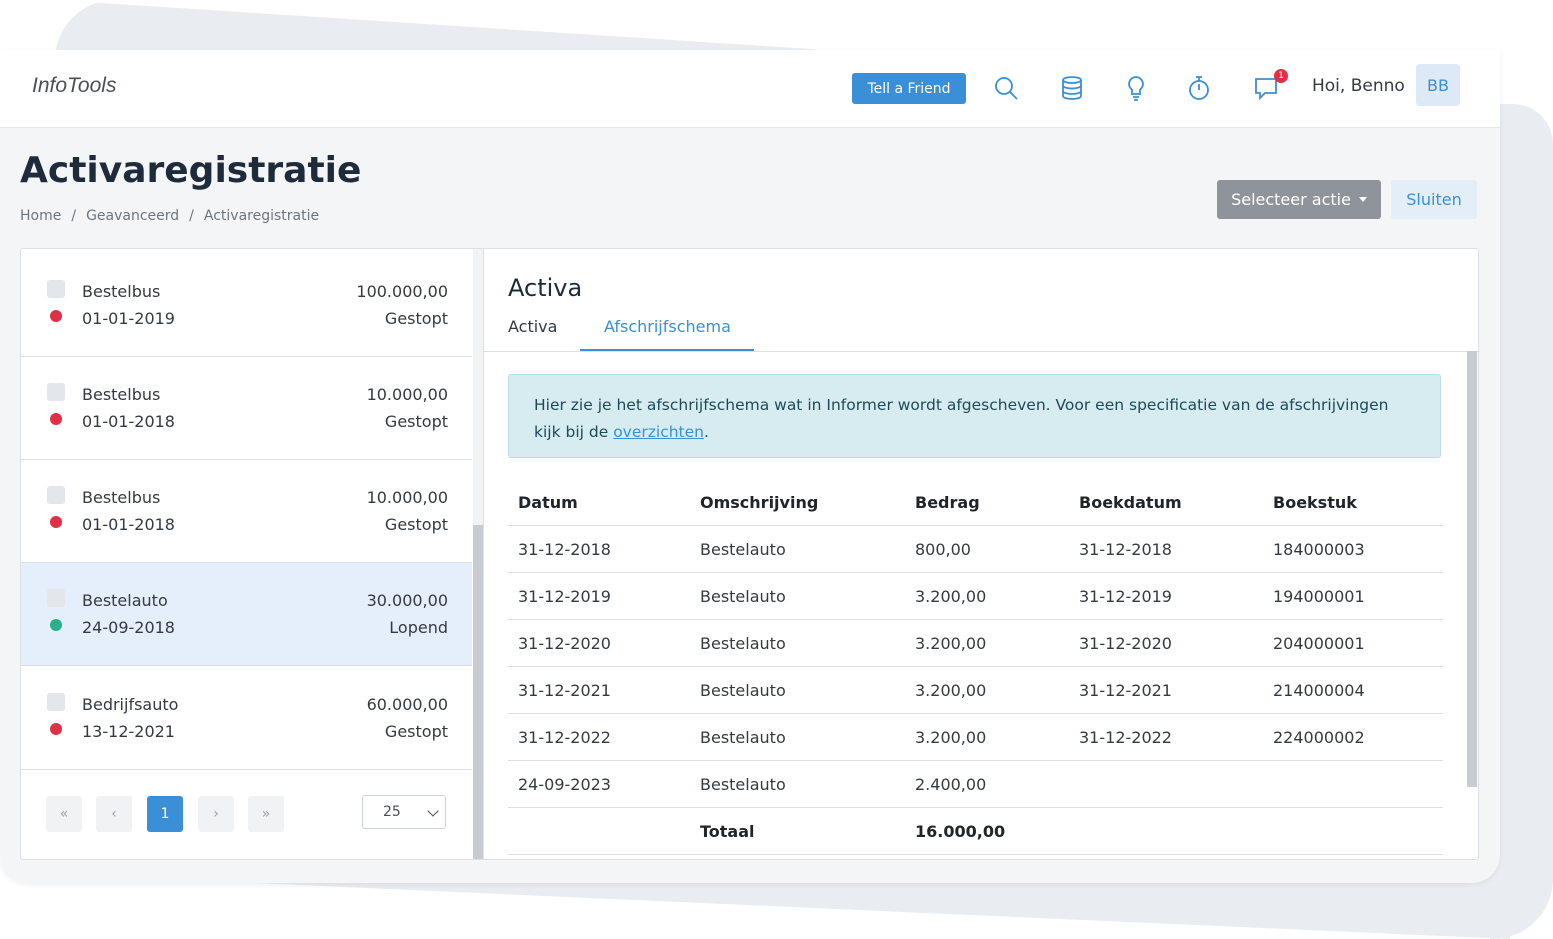  What do you see at coordinates (1166, 784) in the screenshot?
I see `cell-boekdatum` at bounding box center [1166, 784].